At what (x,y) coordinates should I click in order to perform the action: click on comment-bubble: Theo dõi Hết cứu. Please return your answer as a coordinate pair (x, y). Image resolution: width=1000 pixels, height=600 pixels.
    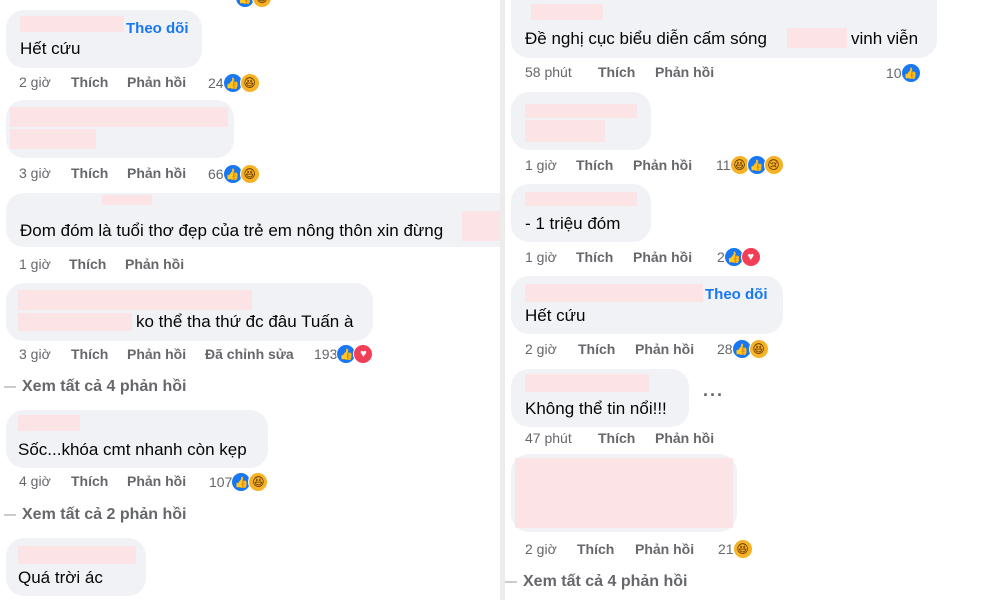
    Looking at the image, I should click on (647, 305).